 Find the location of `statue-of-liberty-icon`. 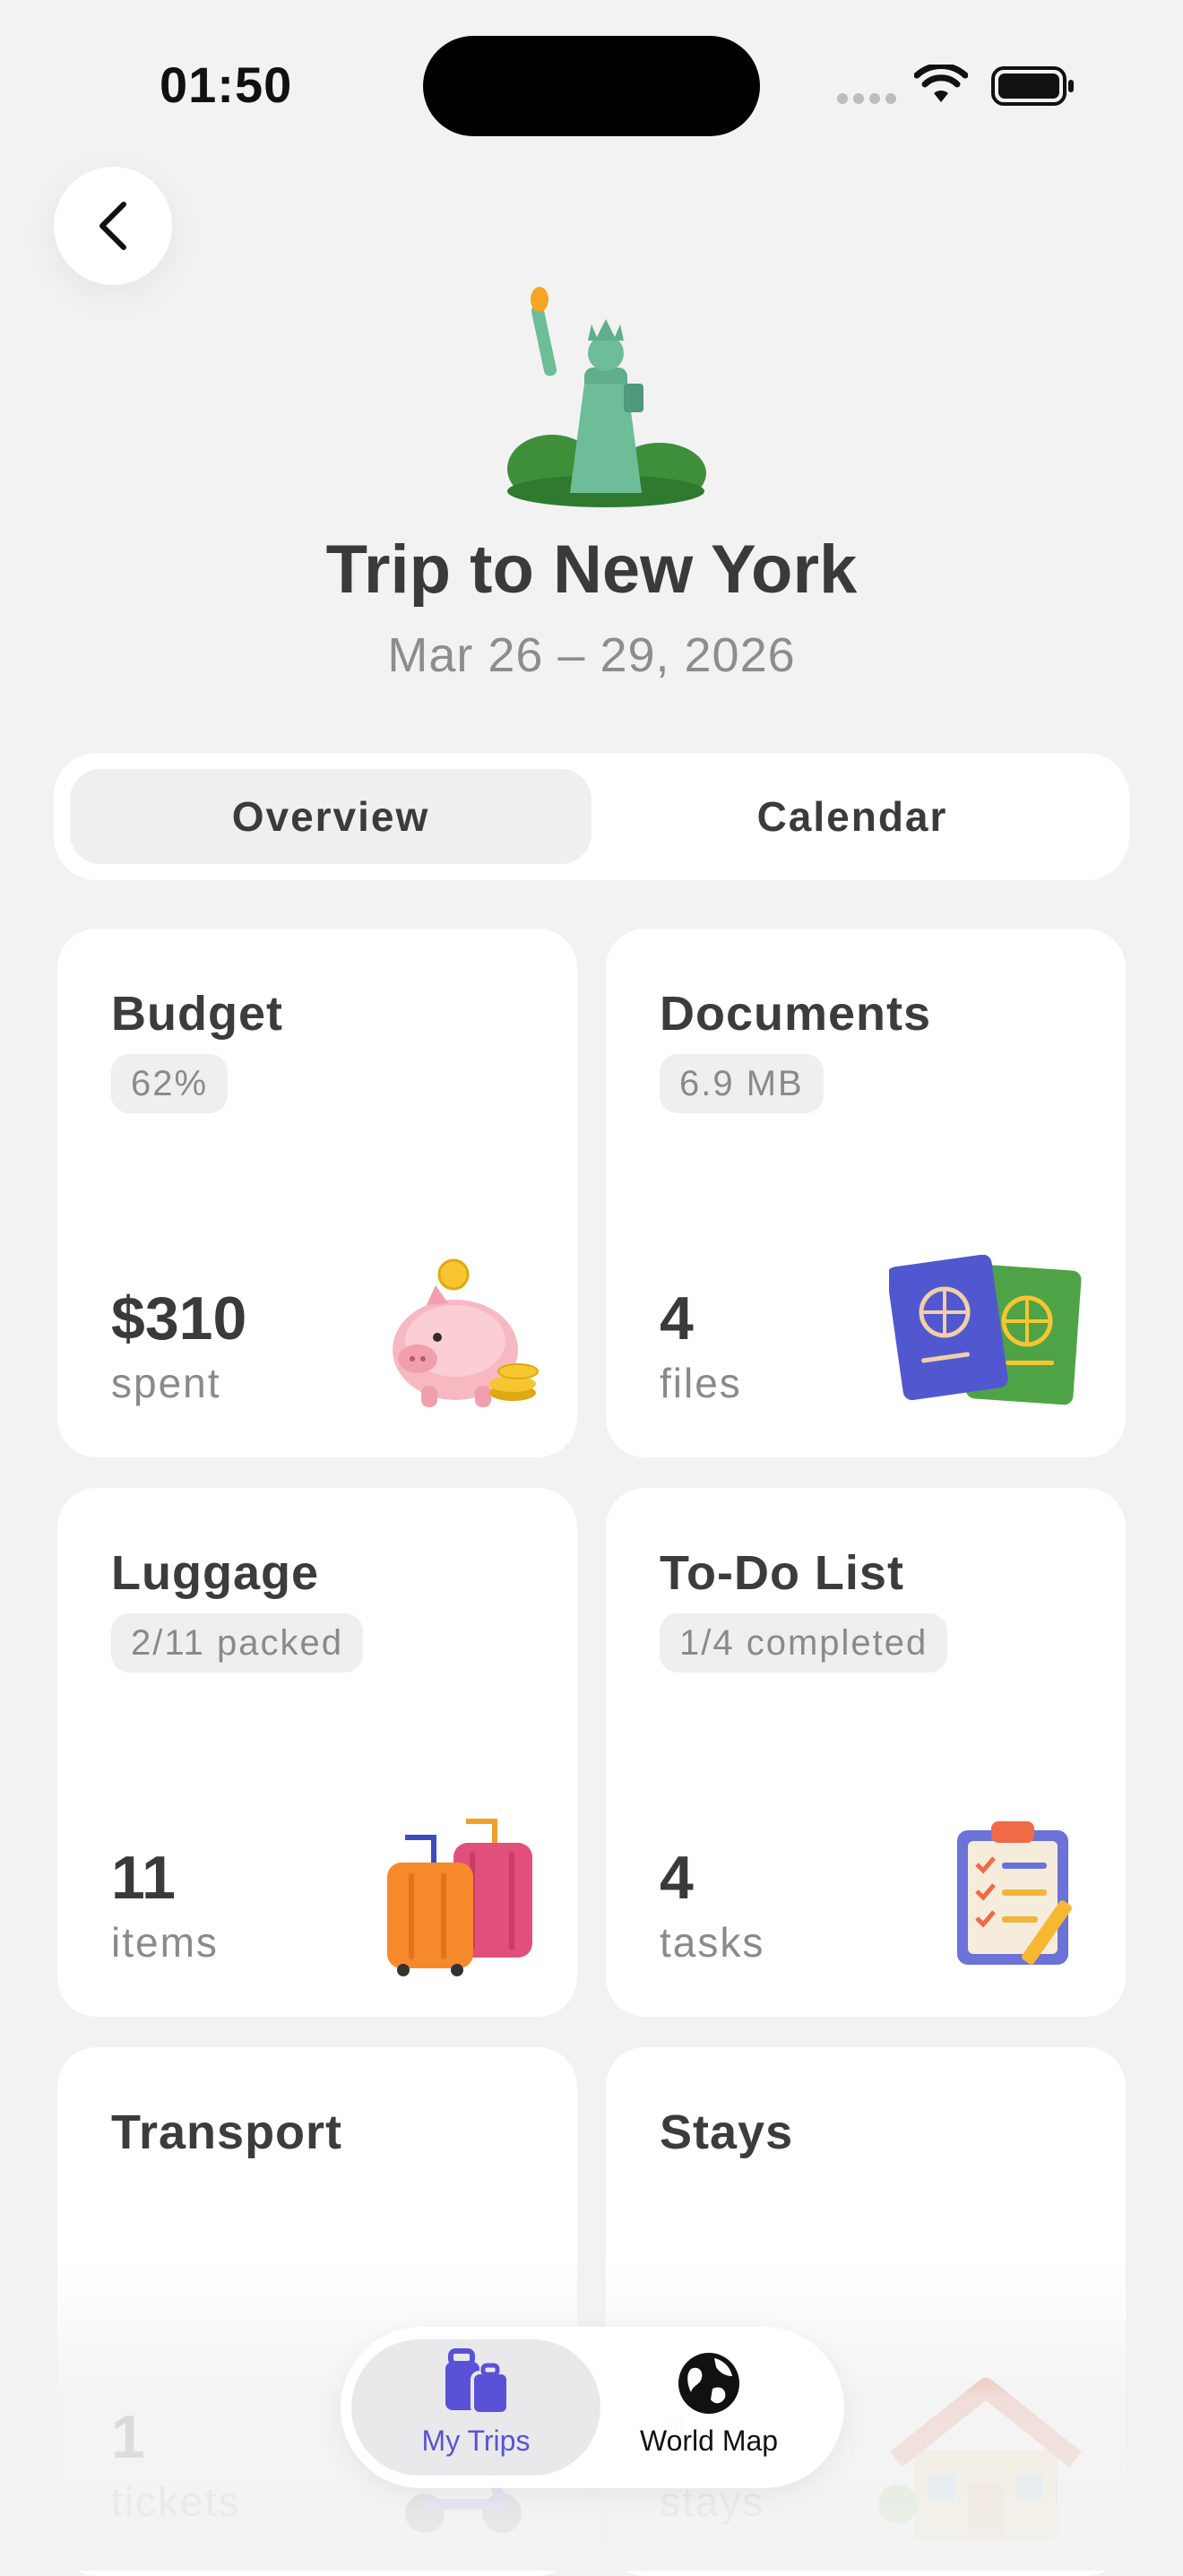

statue-of-liberty-icon is located at coordinates (607, 397).